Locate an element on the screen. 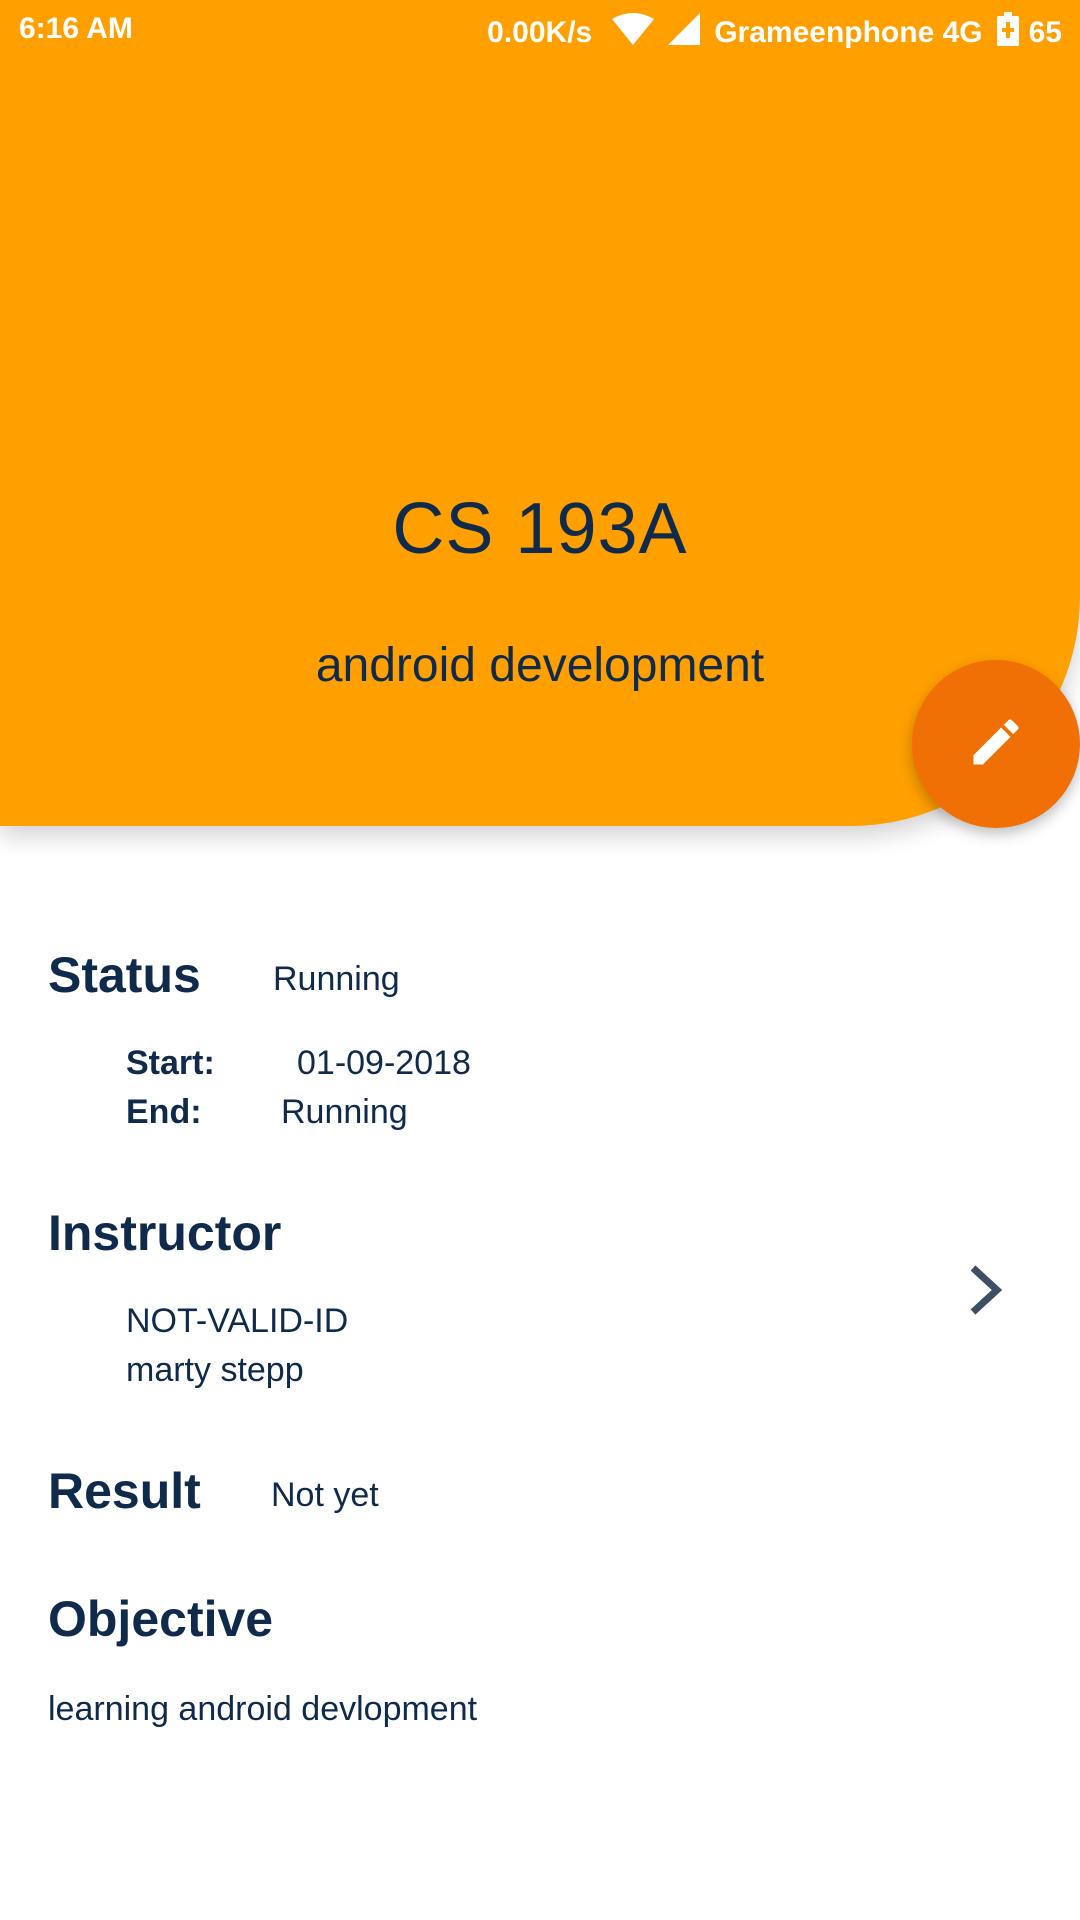 This screenshot has height=1920, width=1080. status-right-group: 0.00K/s Grameenphone 4G 65 is located at coordinates (774, 33).